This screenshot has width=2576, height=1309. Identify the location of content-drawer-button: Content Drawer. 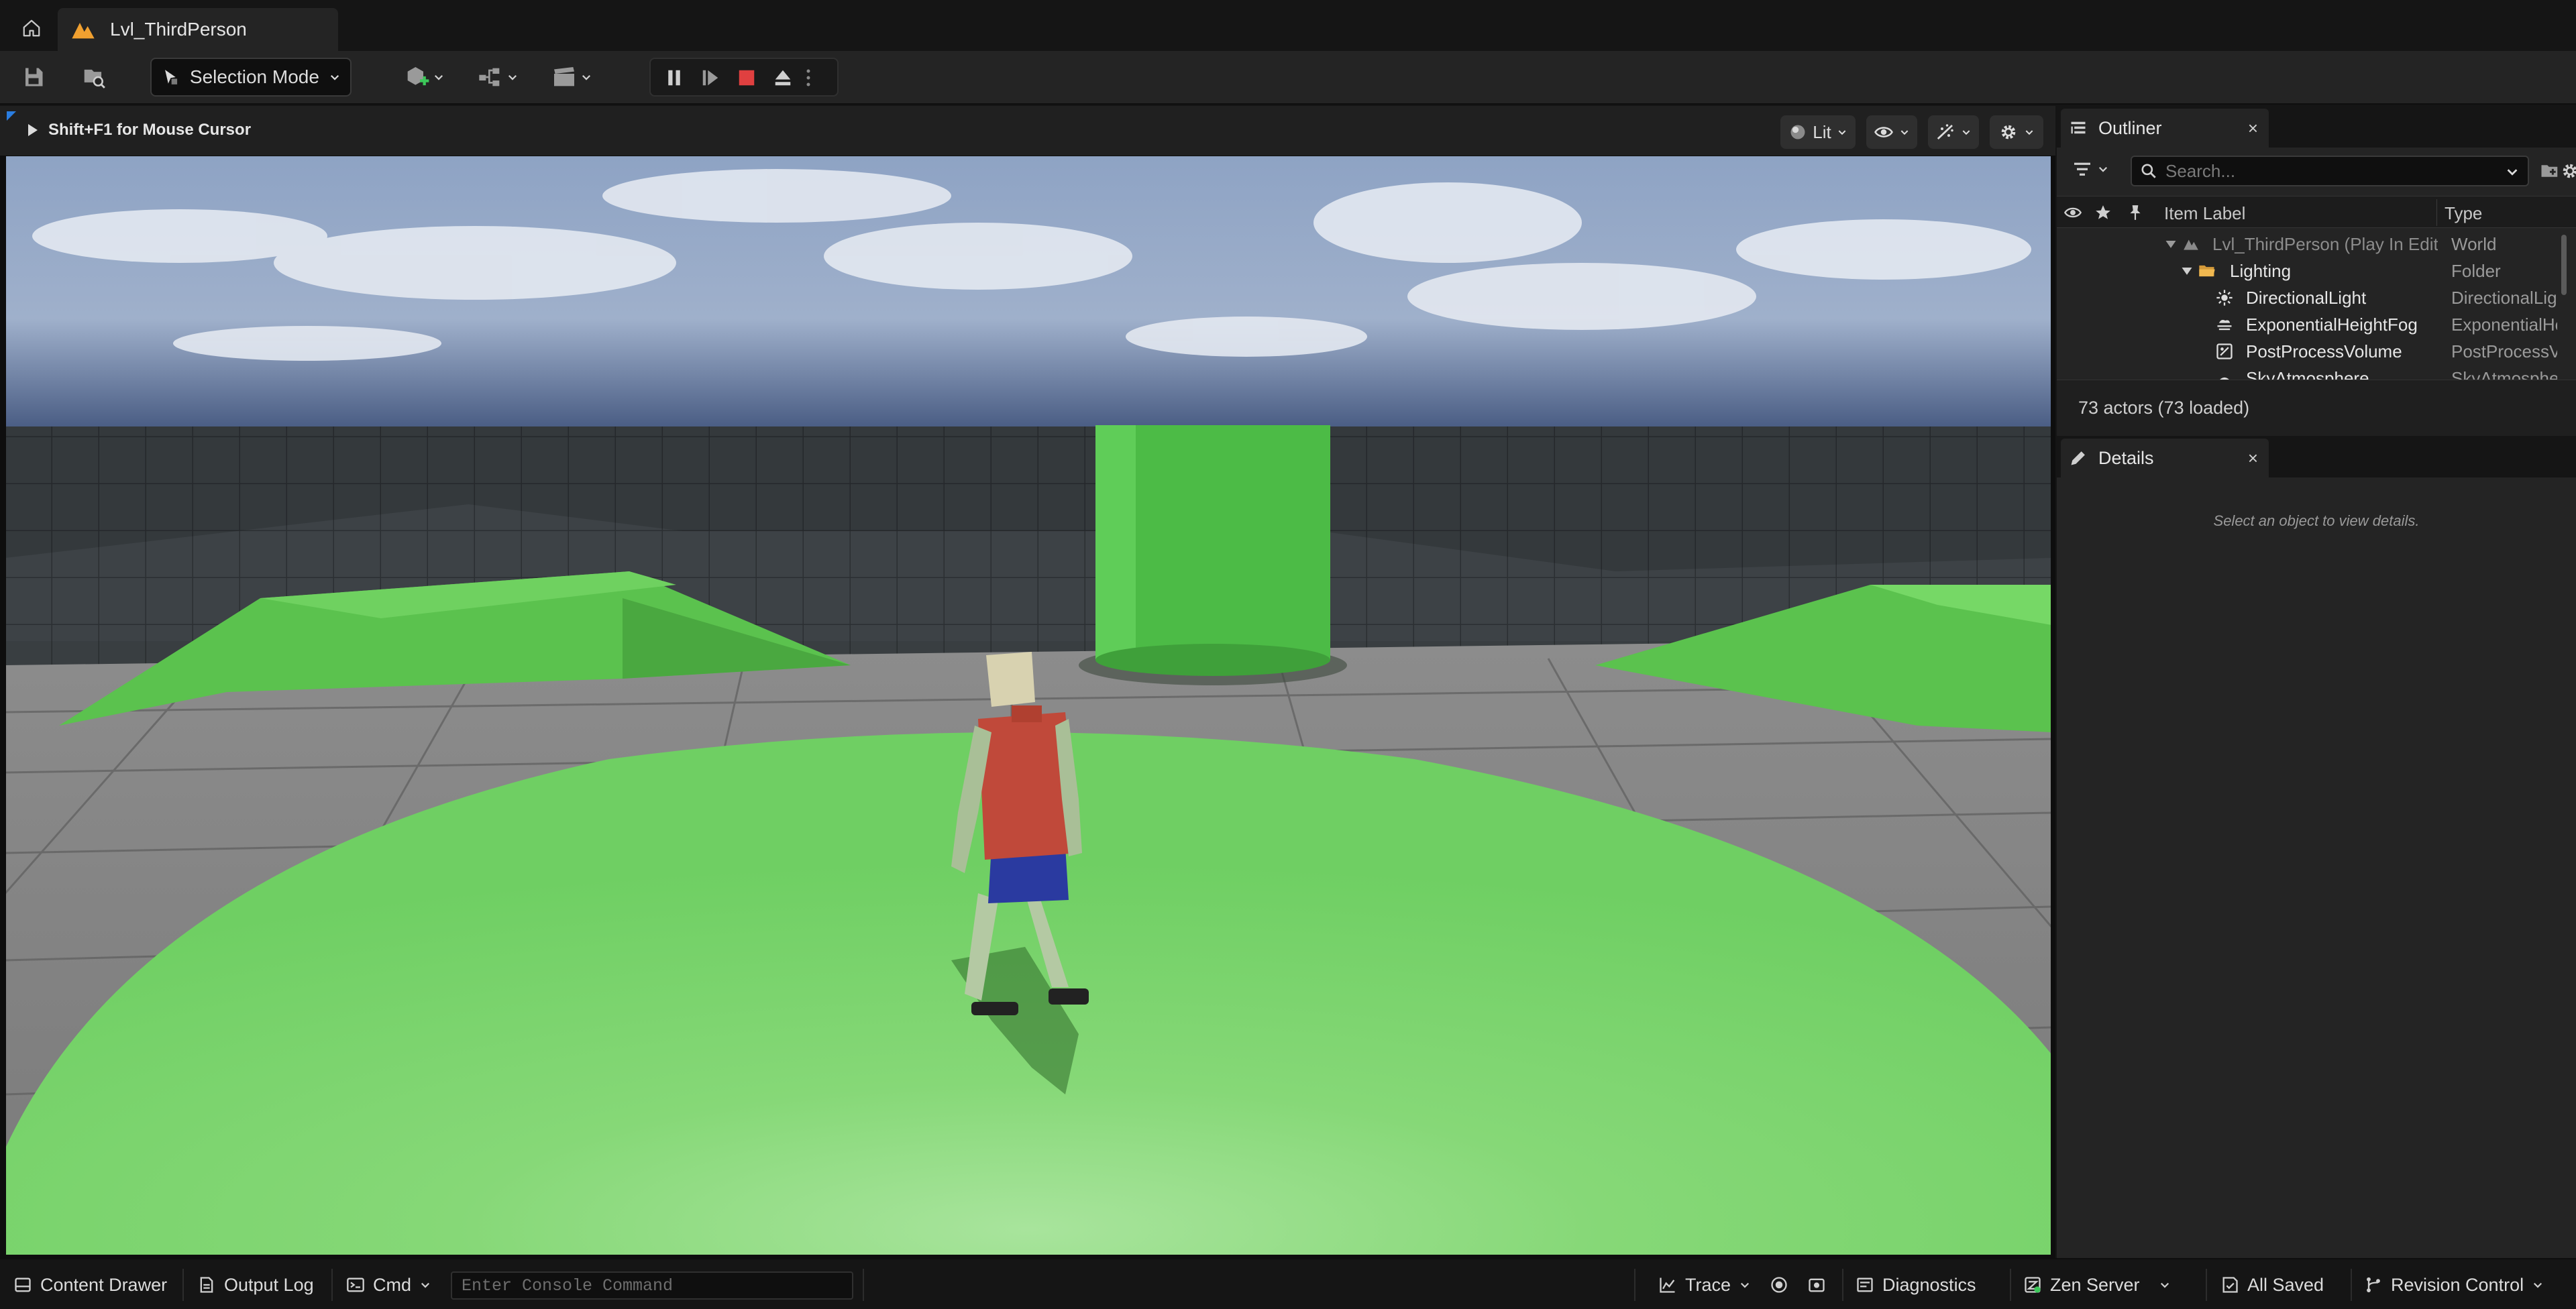
(90, 1285).